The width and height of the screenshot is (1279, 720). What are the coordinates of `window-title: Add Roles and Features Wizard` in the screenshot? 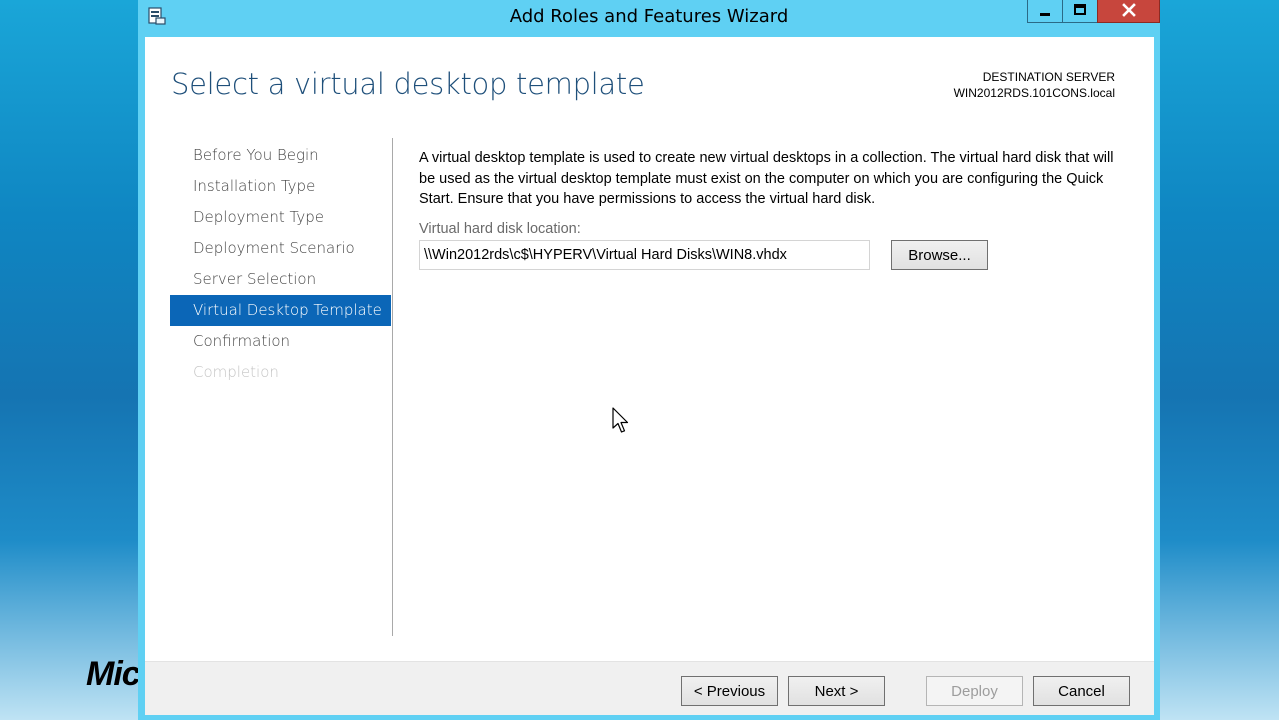 It's located at (649, 16).